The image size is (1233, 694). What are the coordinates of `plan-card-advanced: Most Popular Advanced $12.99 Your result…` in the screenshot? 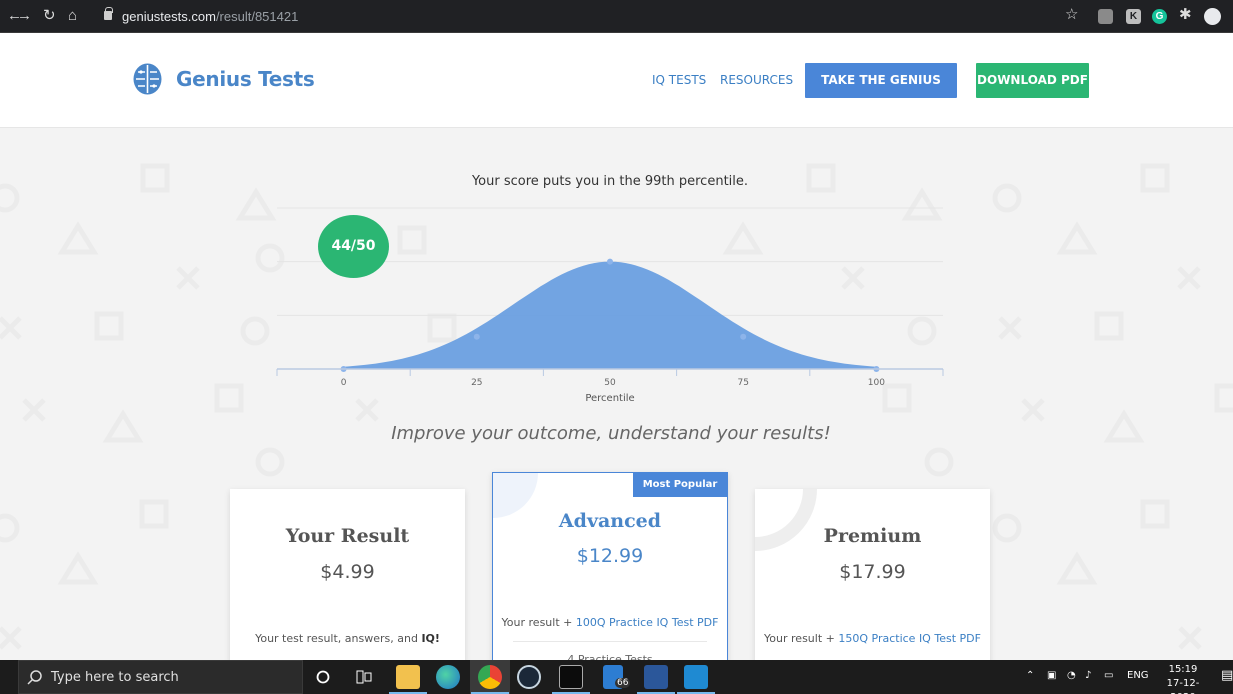 It's located at (610, 568).